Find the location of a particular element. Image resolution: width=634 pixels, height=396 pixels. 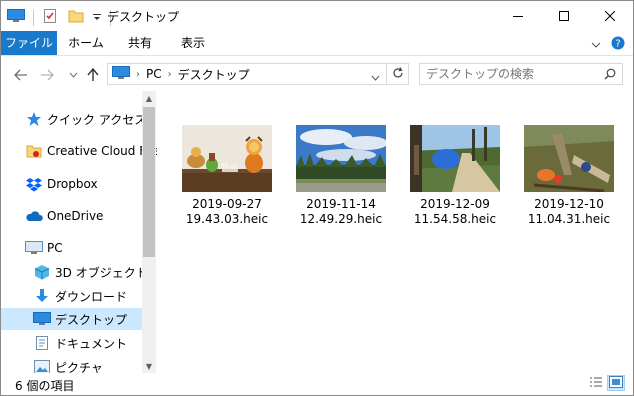

title-bar: デスクトップ is located at coordinates (317, 16).